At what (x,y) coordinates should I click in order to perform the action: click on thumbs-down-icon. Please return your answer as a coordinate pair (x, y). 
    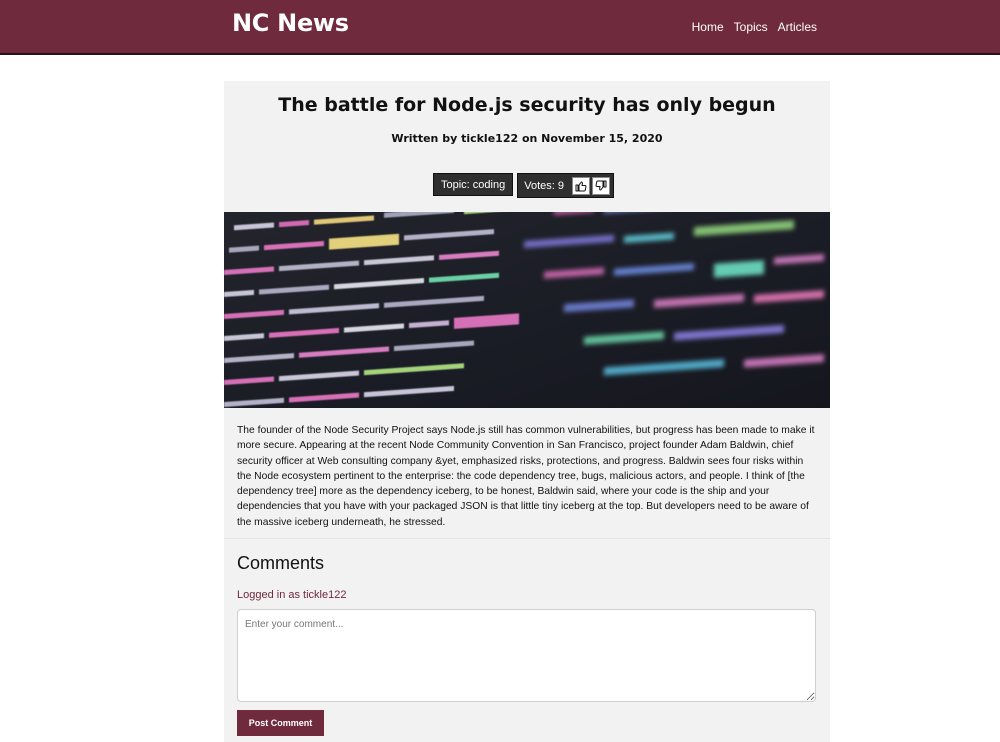
    Looking at the image, I should click on (601, 185).